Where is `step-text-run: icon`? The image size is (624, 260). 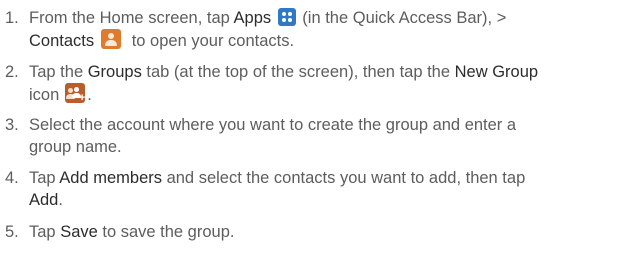 step-text-run: icon is located at coordinates (44, 95).